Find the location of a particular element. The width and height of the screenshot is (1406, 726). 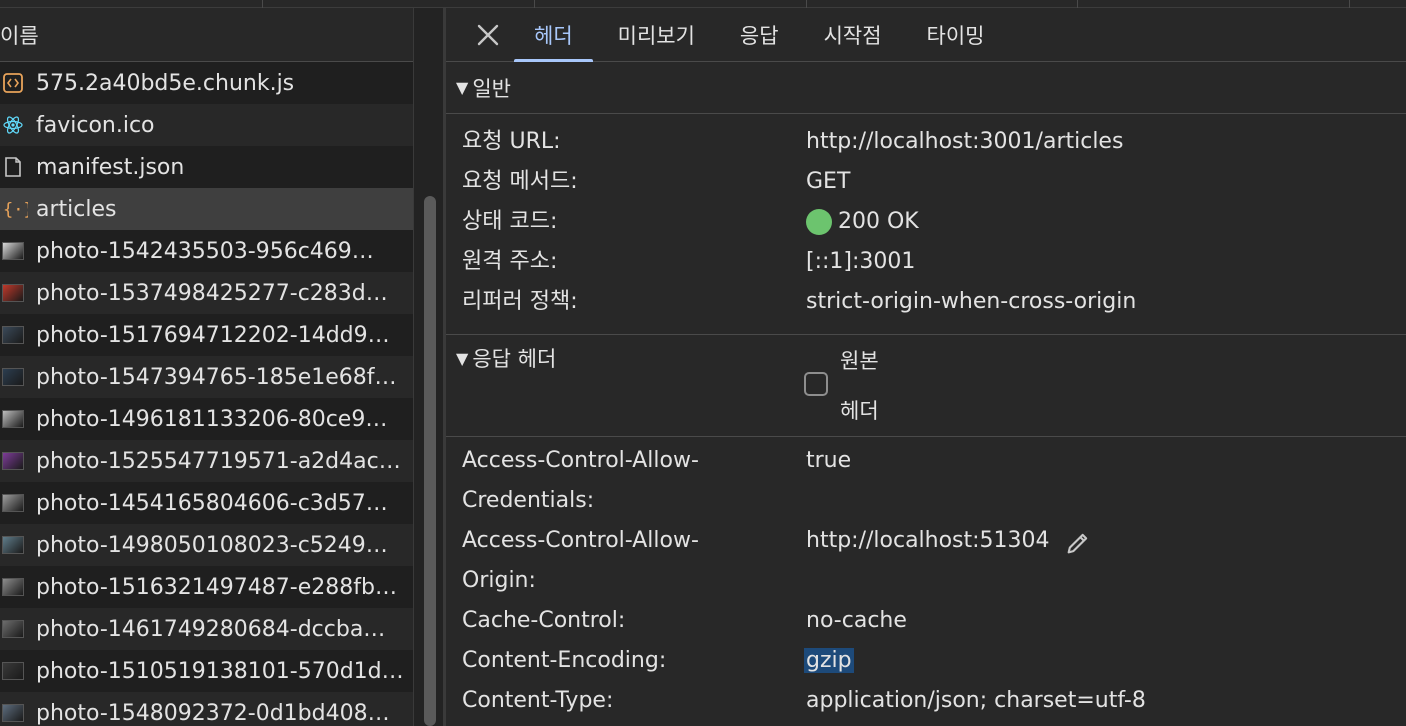

general-section-header: ▼ 일반 is located at coordinates (926, 88).